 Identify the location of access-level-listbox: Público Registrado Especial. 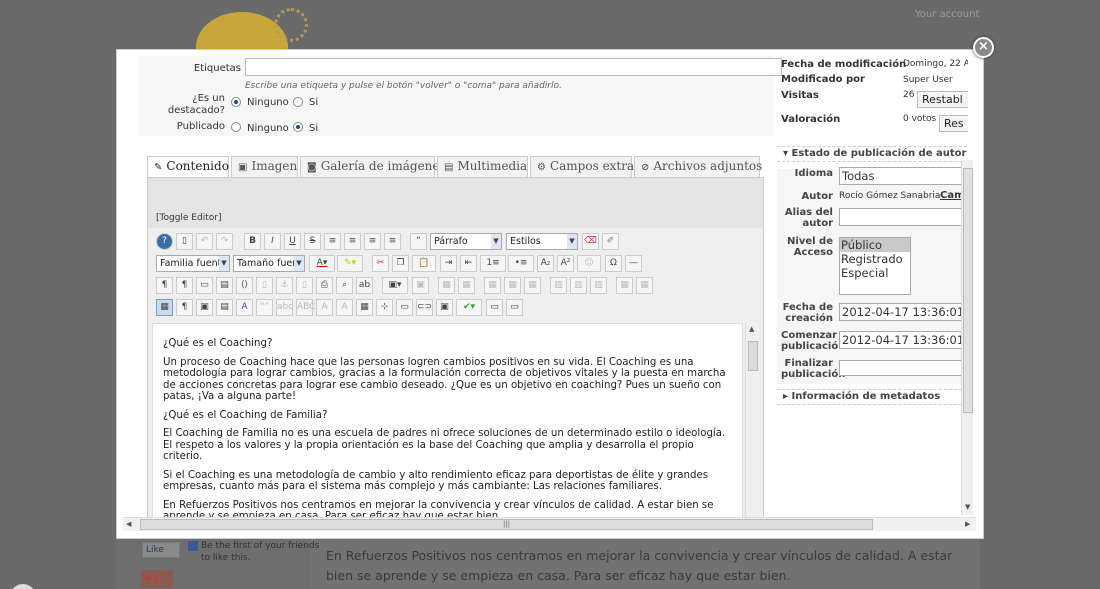
(875, 266).